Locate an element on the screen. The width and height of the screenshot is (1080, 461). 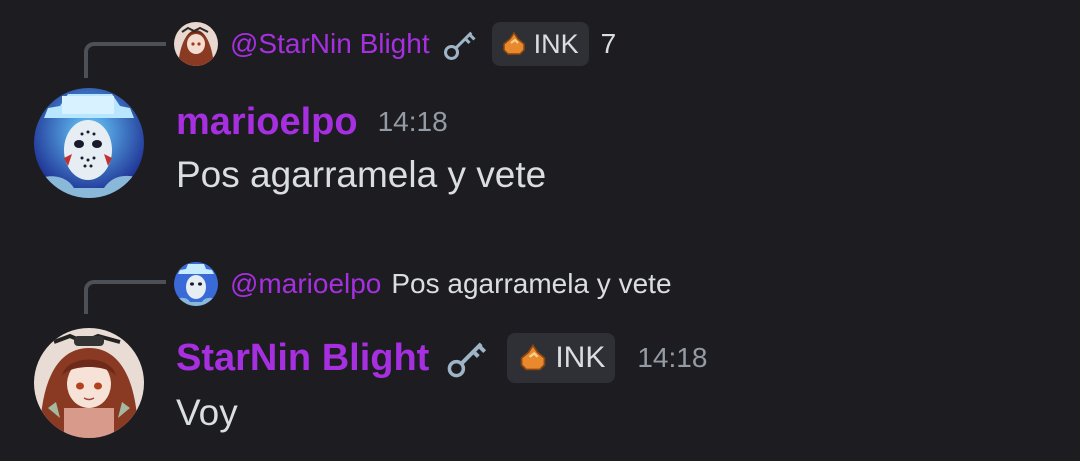
message-header: StarNin Blight INK 14:18 is located at coordinates (441, 358).